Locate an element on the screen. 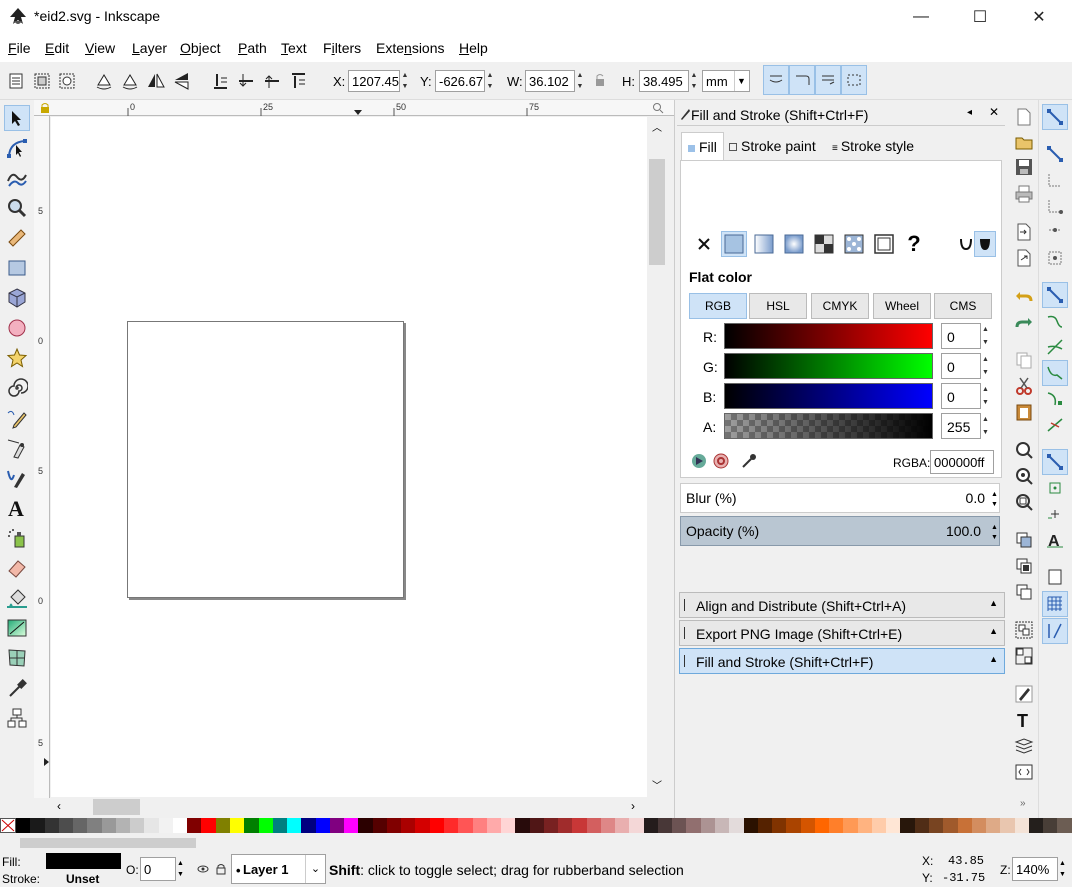 Image resolution: width=1072 pixels, height=887 pixels. align-distribute-dialog-bar: Align and Distribute (Shift+Ctrl+A) ▲ is located at coordinates (842, 605).